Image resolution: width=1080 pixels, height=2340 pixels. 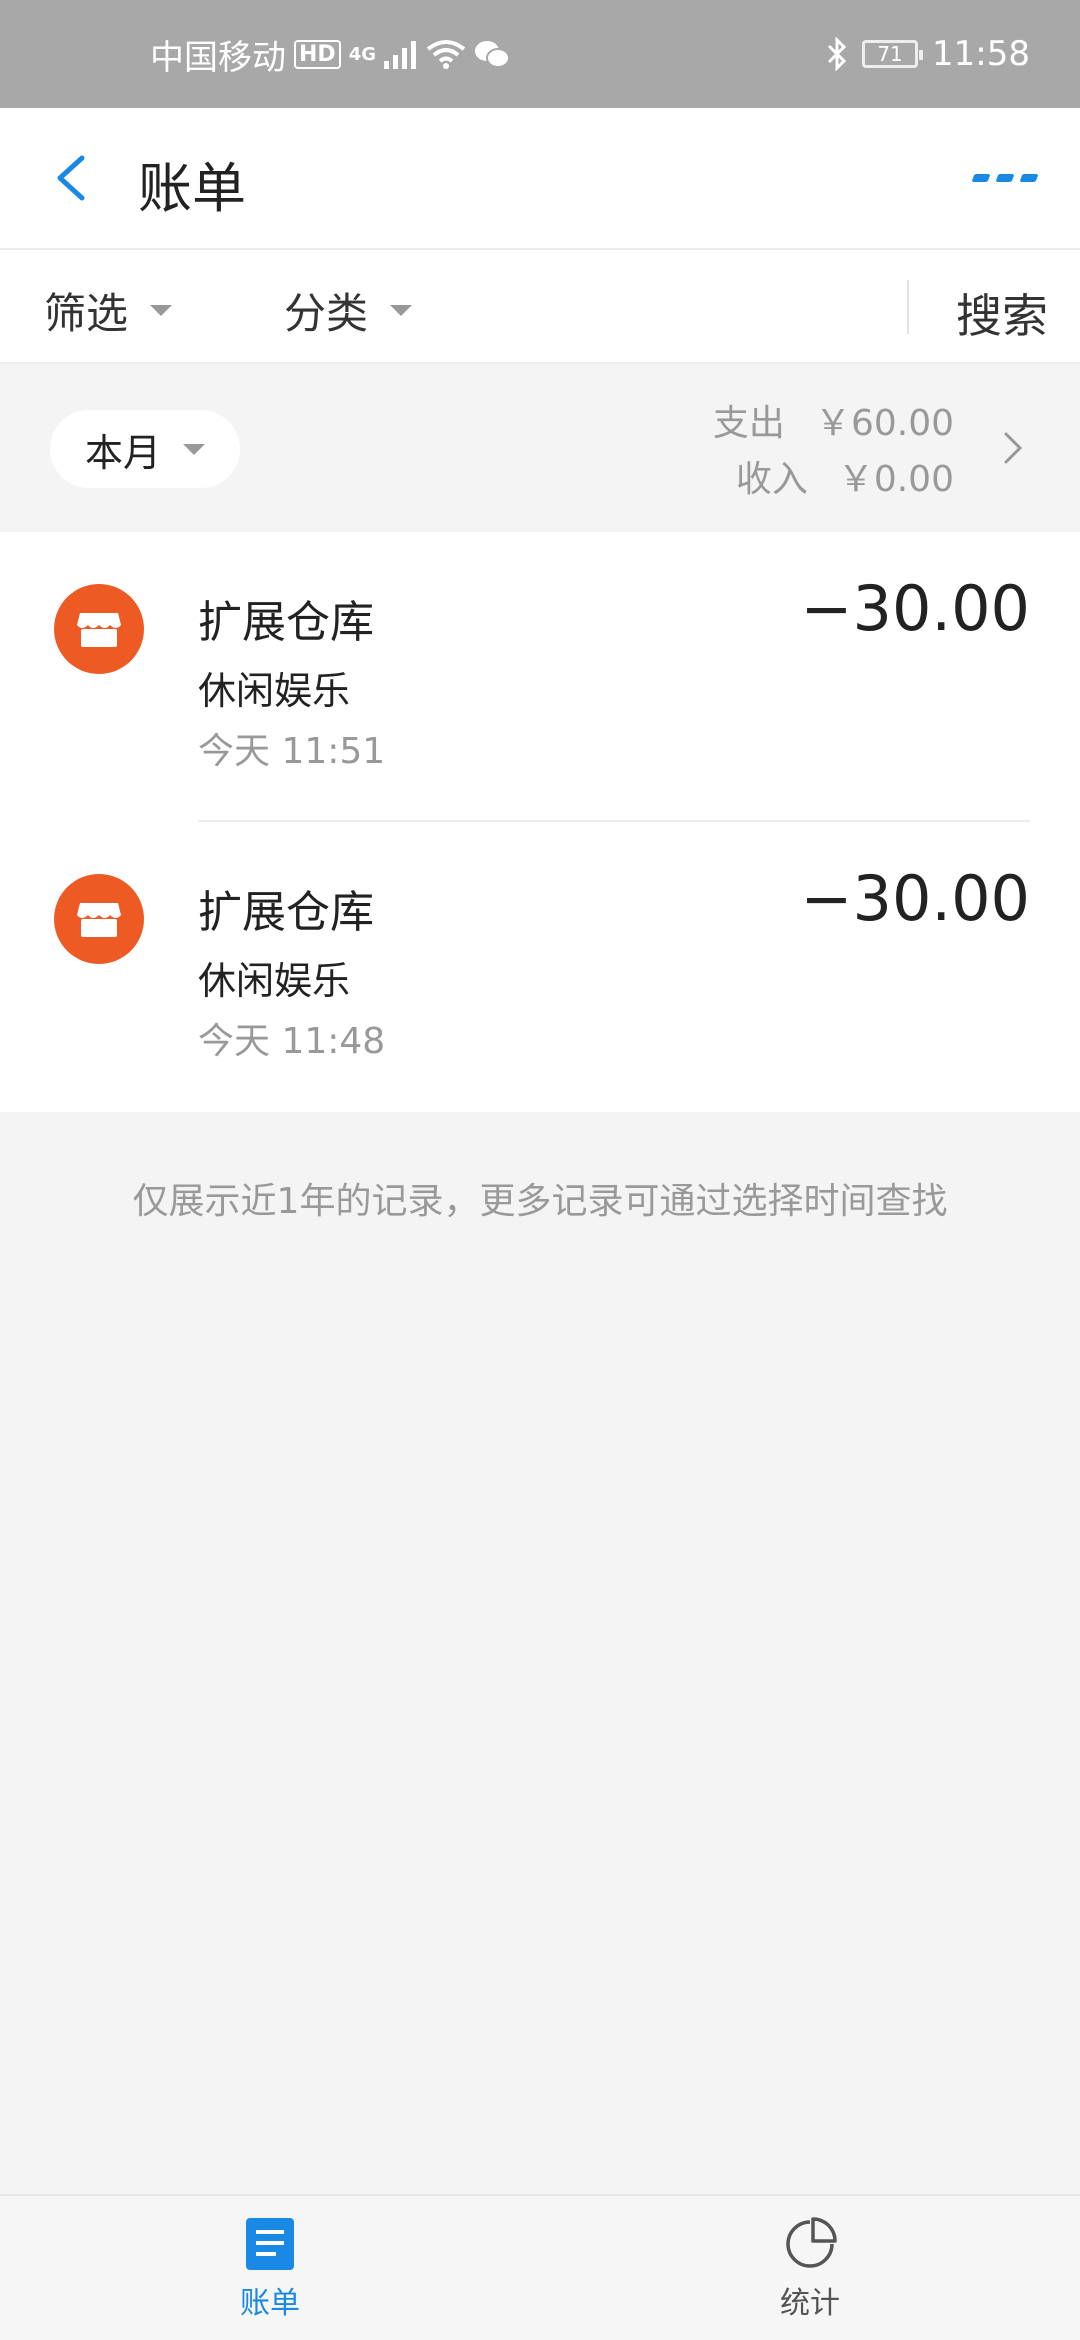 What do you see at coordinates (400, 55) in the screenshot?
I see `signal-icon` at bounding box center [400, 55].